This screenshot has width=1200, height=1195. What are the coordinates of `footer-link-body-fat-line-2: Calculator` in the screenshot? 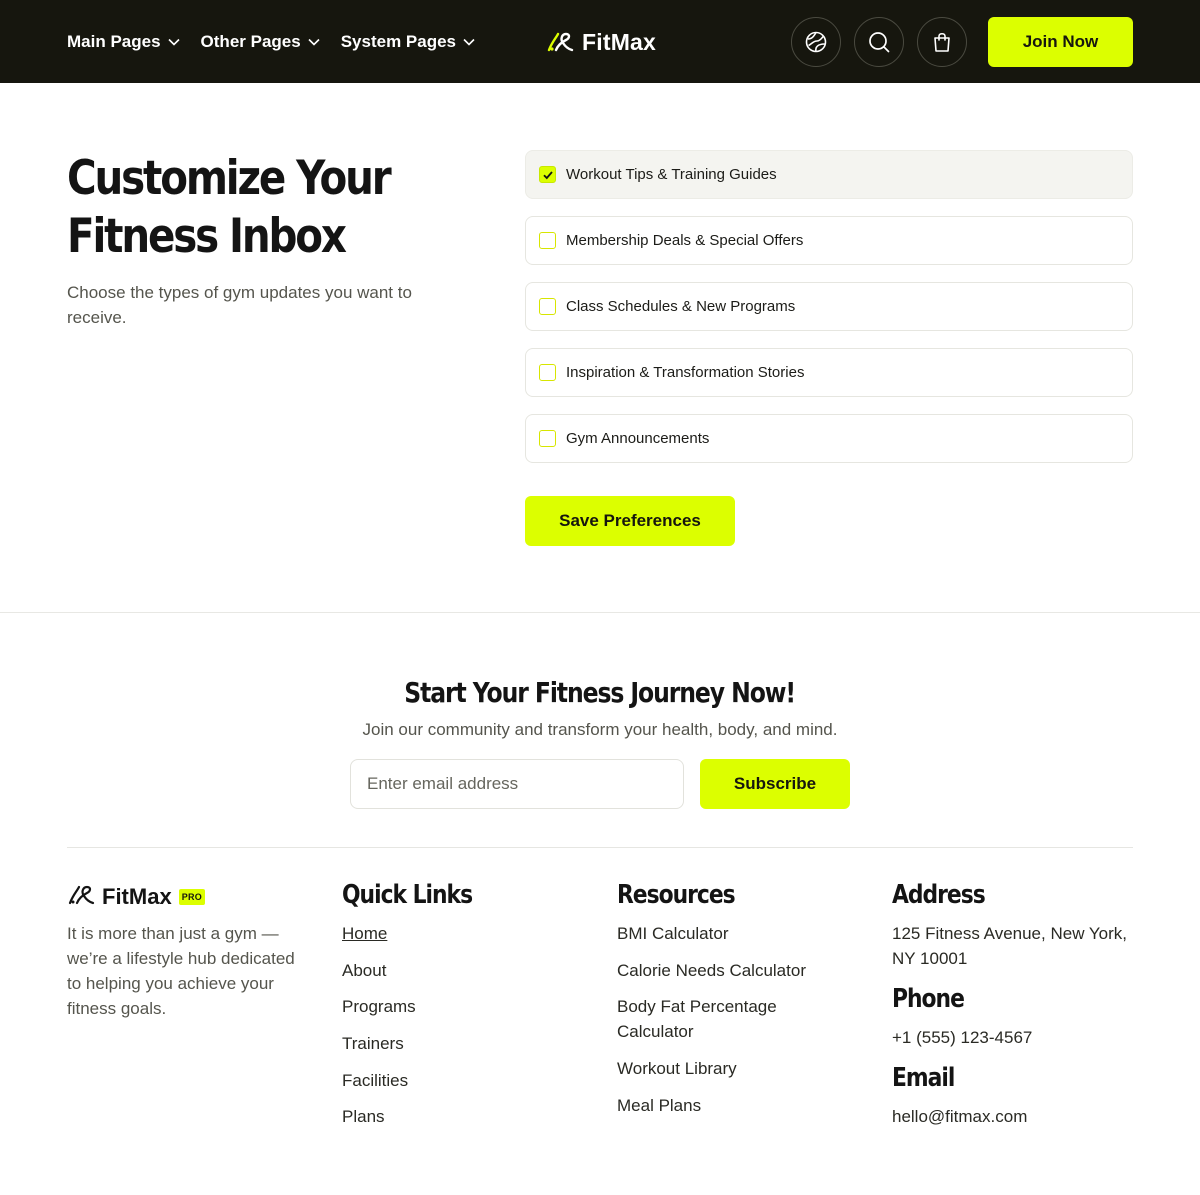 It's located at (655, 1031).